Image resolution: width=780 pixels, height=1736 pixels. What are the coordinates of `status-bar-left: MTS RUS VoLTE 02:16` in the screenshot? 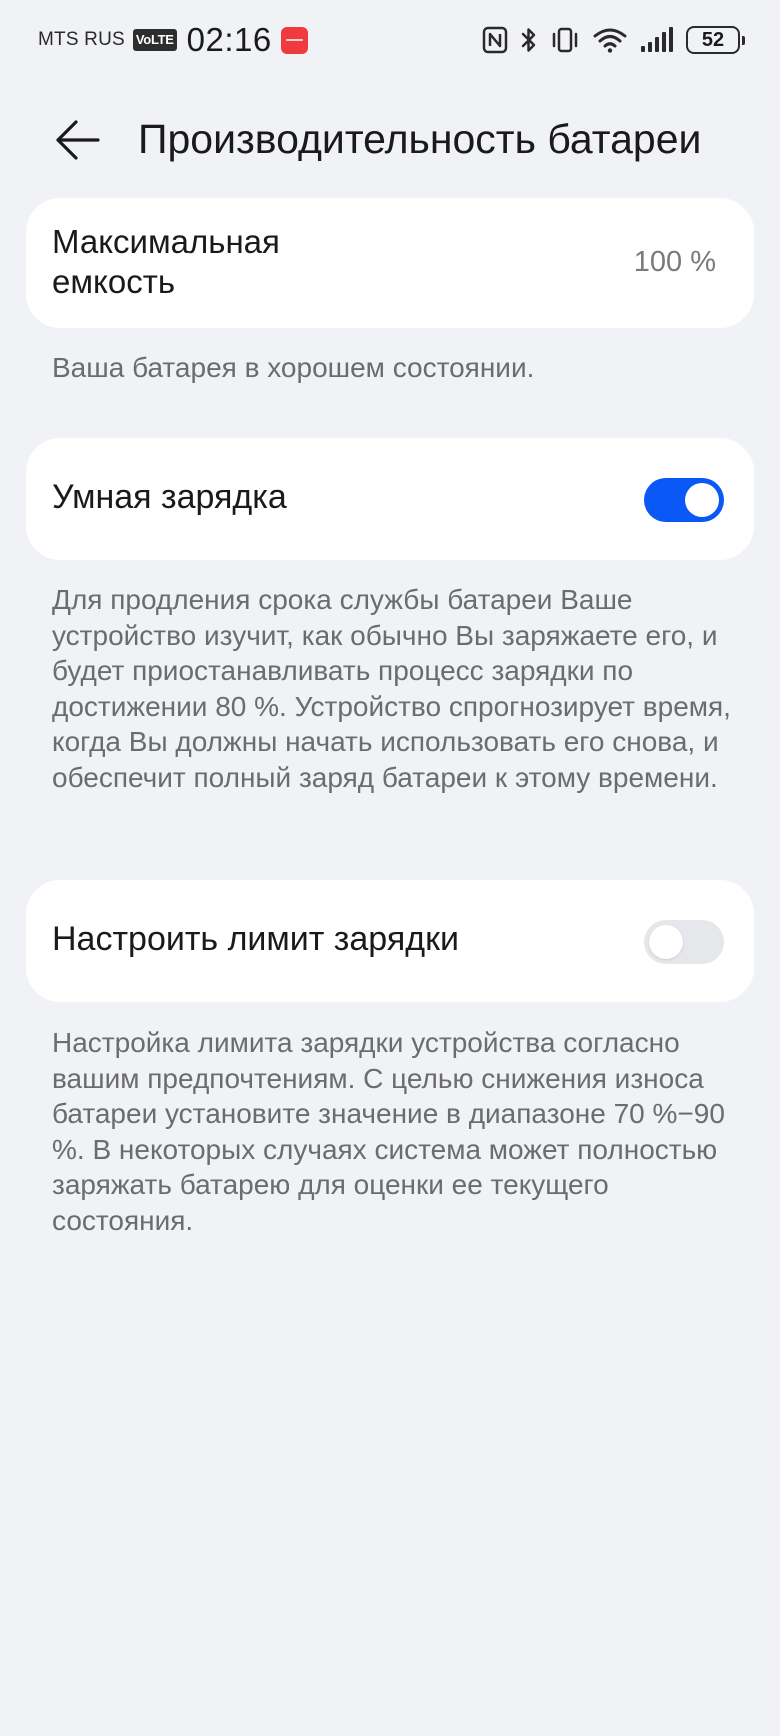 It's located at (173, 40).